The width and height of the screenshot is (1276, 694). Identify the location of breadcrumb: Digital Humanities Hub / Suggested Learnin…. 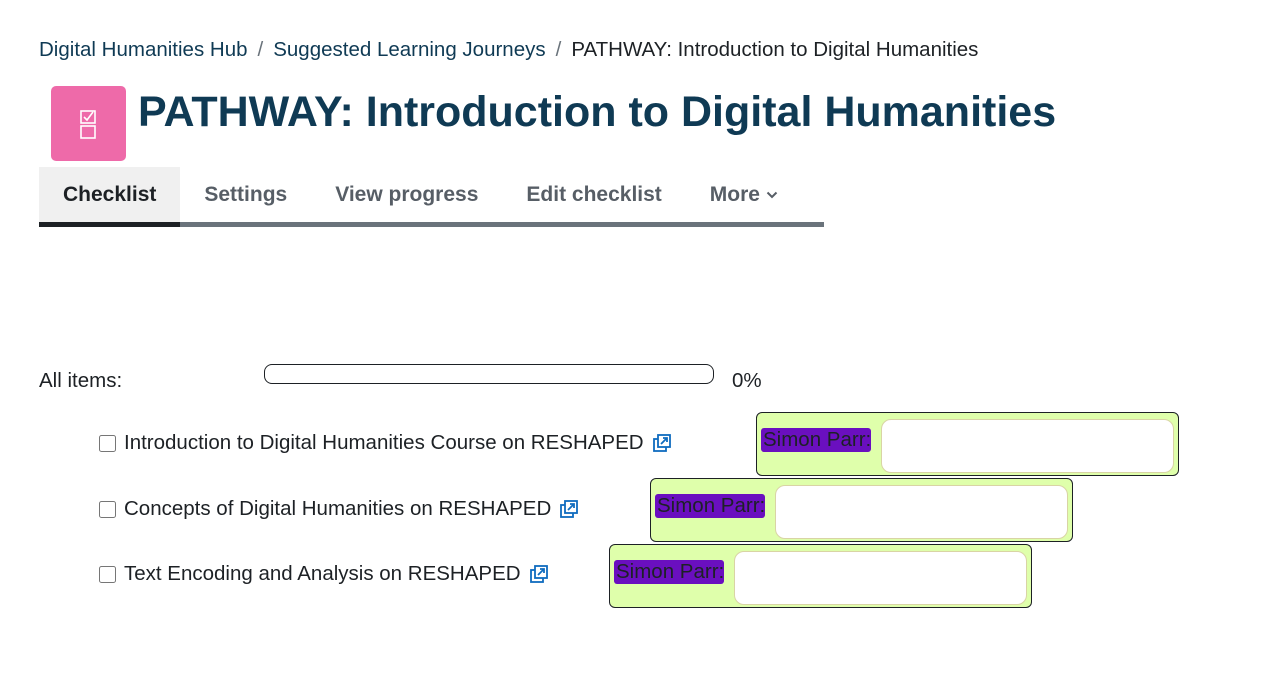
(508, 50).